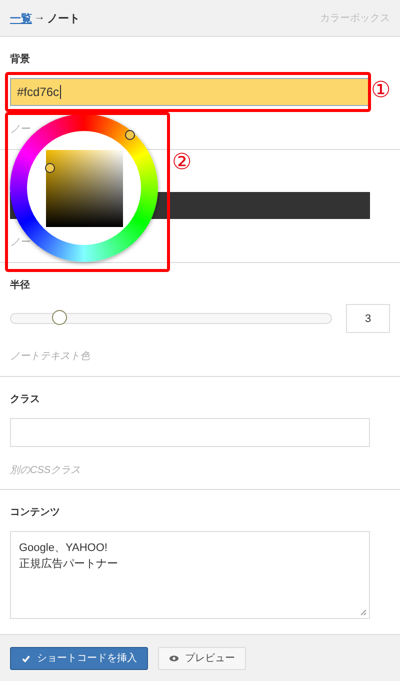 This screenshot has height=682, width=400. I want to click on field-label: 背景, so click(20, 59).